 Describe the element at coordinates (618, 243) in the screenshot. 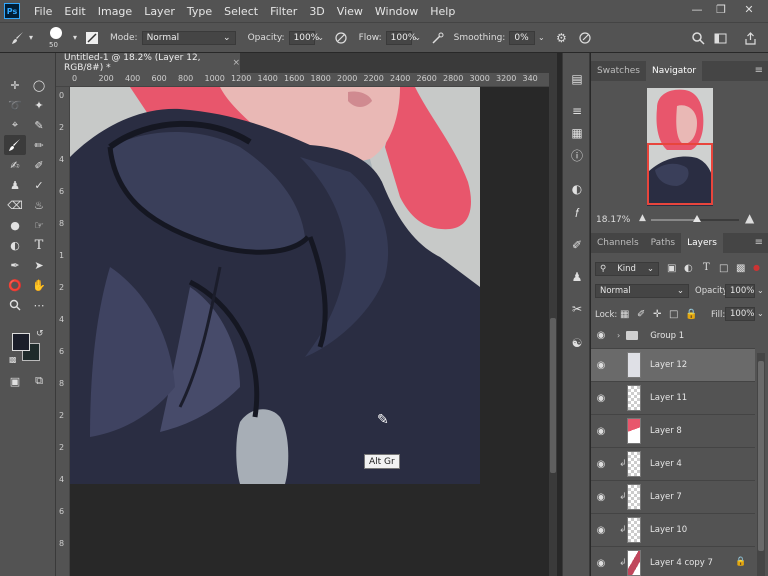

I see `tab-channels: Channels` at that location.